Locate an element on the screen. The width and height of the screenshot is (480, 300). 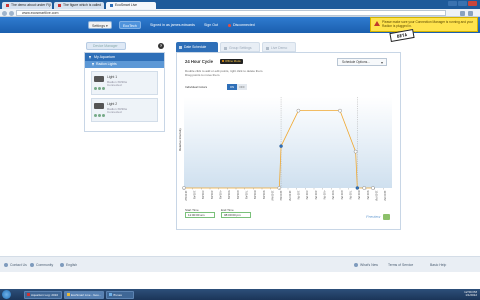
sign-out-link: Sign Out is located at coordinates (211, 25).